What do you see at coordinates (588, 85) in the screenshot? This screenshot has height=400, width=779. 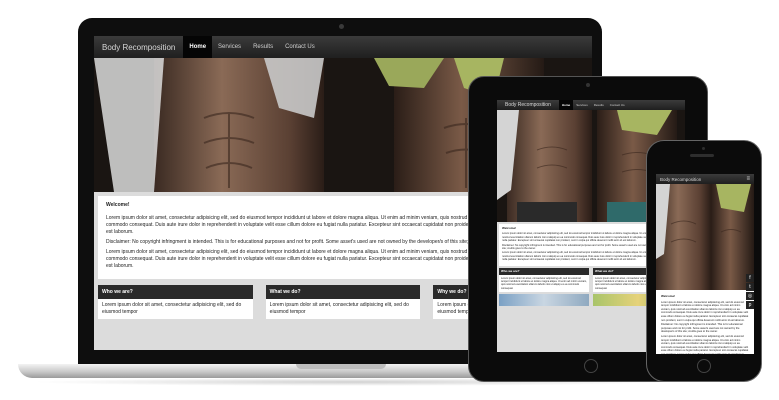 I see `tablet-camera` at bounding box center [588, 85].